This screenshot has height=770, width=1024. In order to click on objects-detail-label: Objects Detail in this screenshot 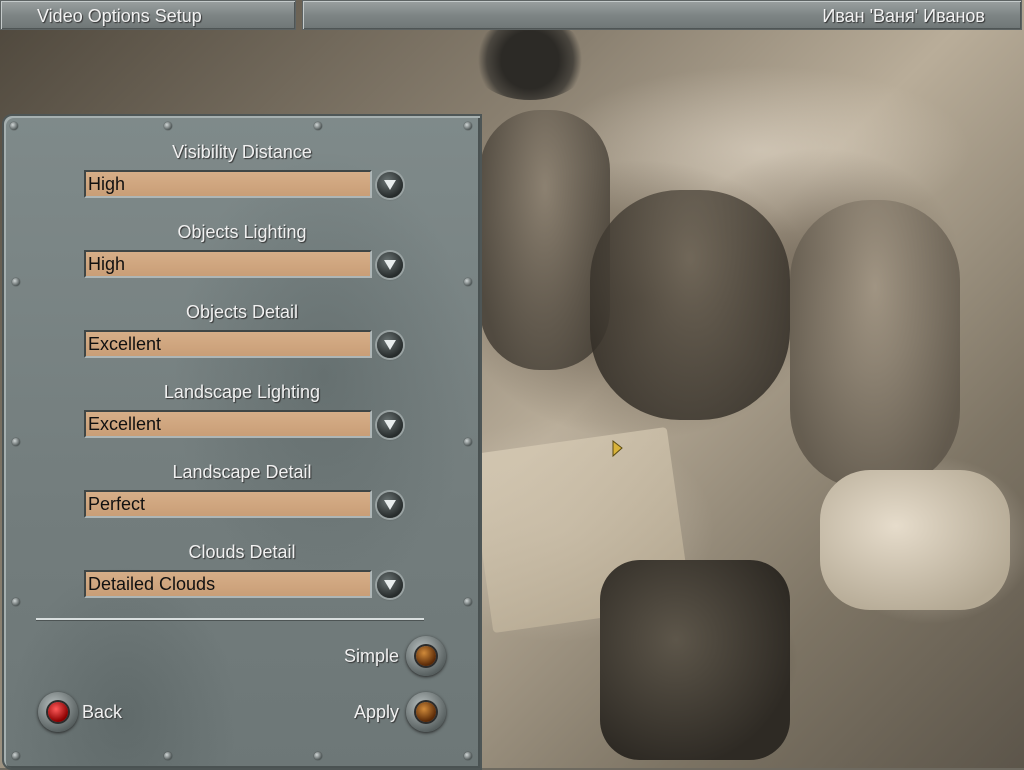, I will do `click(242, 312)`.